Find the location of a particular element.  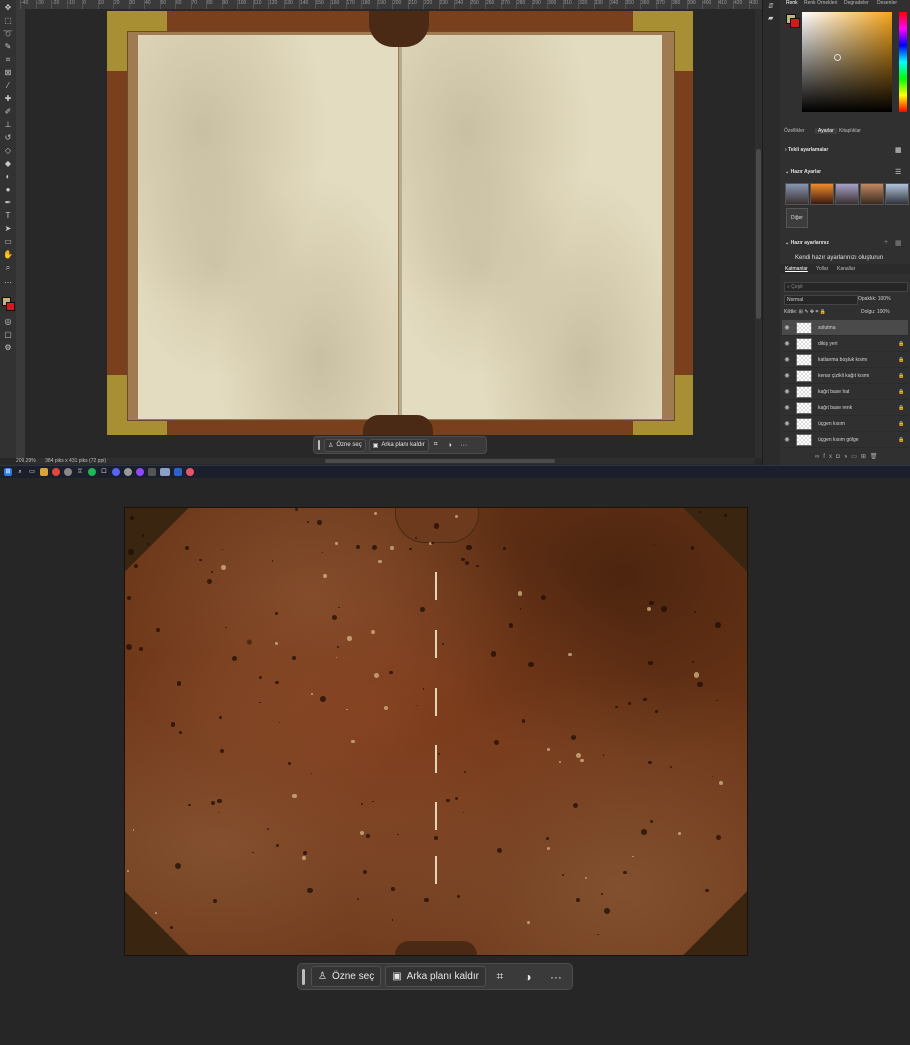

presets-header: ⌄ Hazır Ayarlar is located at coordinates (803, 172).